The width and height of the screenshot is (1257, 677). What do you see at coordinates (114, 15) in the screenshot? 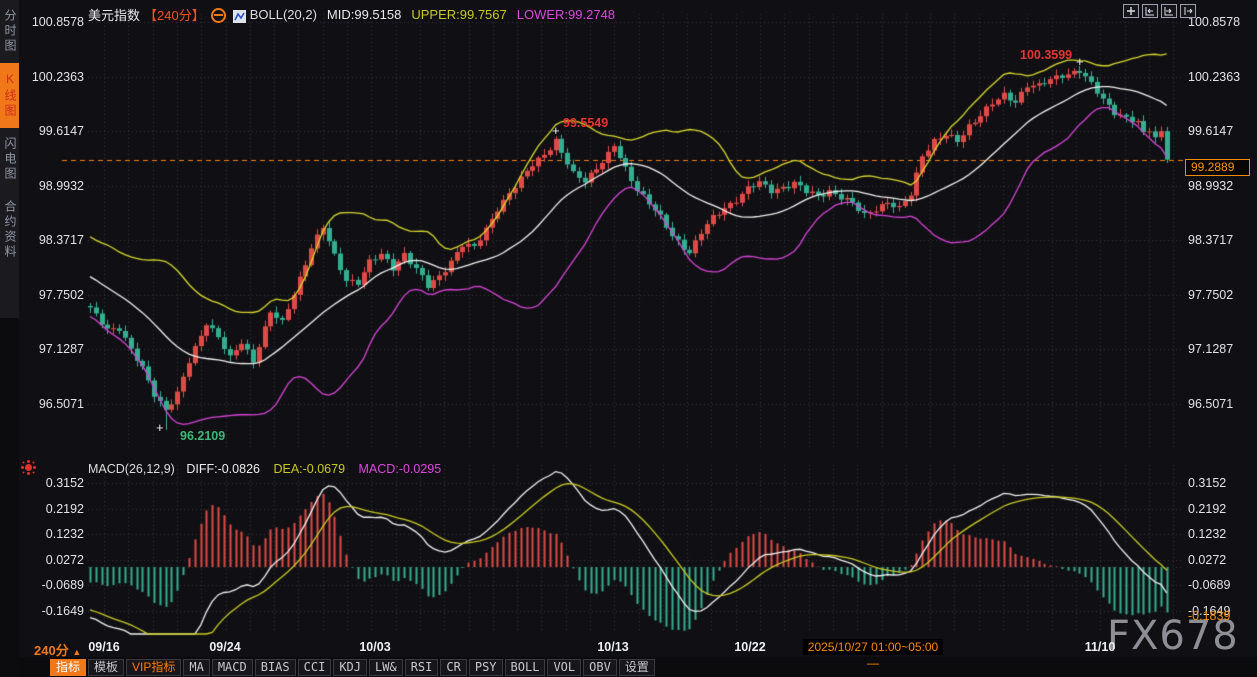
I see `symbol-title: 美元指数` at bounding box center [114, 15].